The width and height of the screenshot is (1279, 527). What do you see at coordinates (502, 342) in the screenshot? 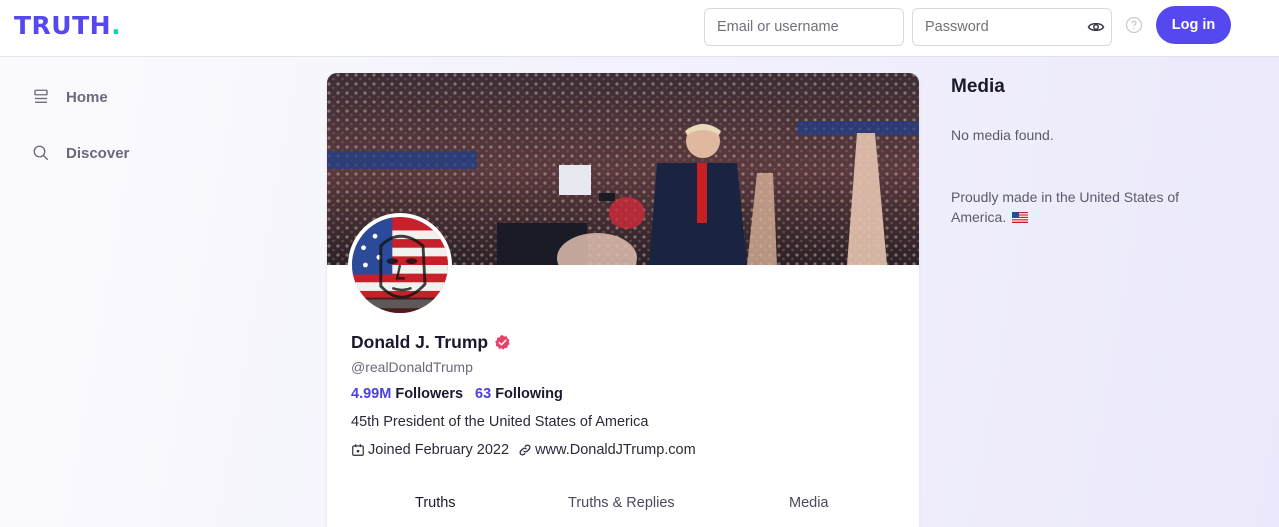
I see `verified-badge-icon` at bounding box center [502, 342].